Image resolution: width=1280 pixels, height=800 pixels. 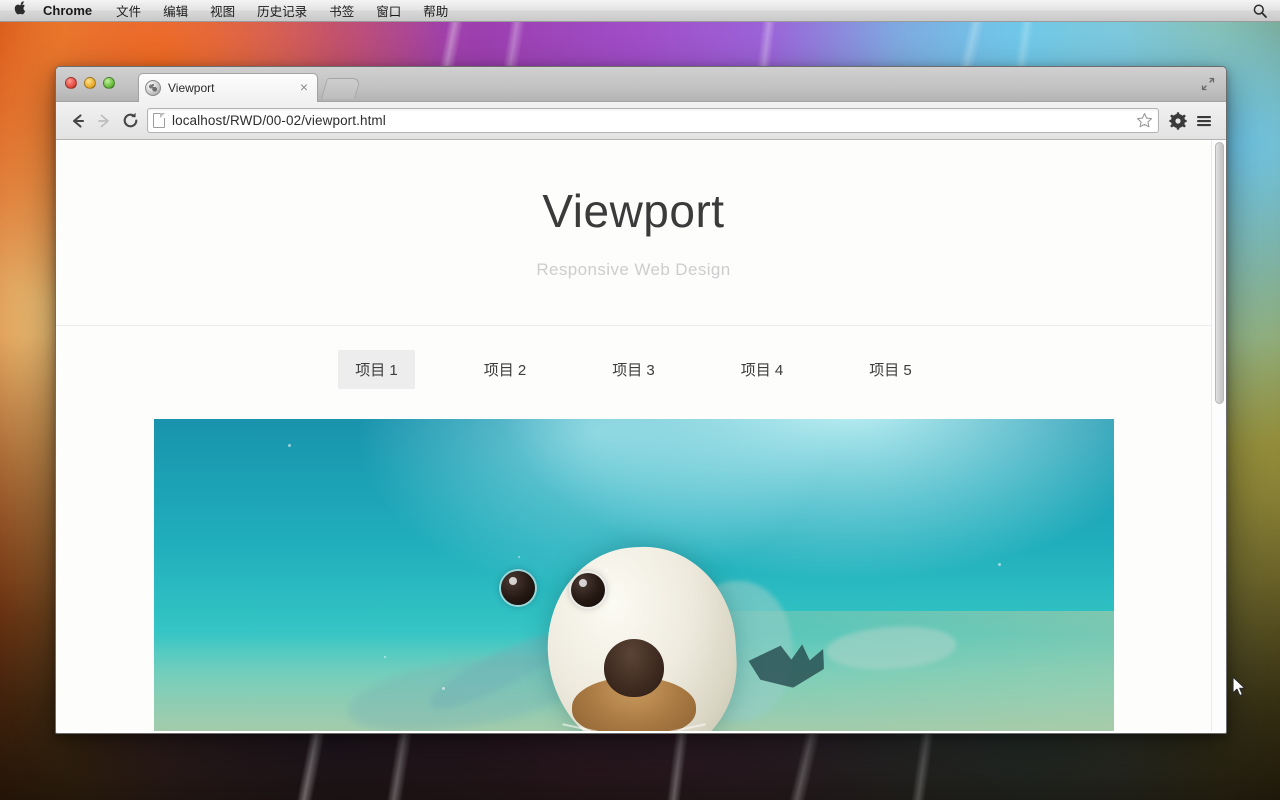 I want to click on browser-tab: Viewport ×, so click(x=228, y=87).